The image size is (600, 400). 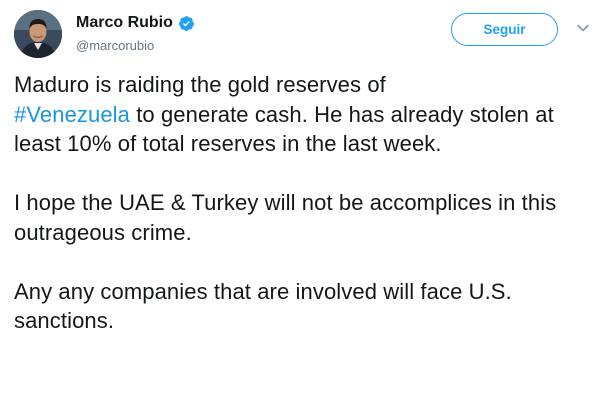 What do you see at coordinates (135, 45) in the screenshot?
I see `user-handle: @marcorubio` at bounding box center [135, 45].